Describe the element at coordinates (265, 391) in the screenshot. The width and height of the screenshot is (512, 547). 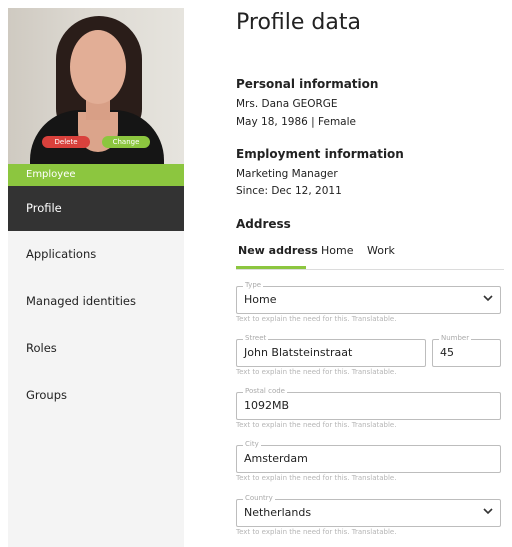
I see `postal-code-label: Postal code` at that location.